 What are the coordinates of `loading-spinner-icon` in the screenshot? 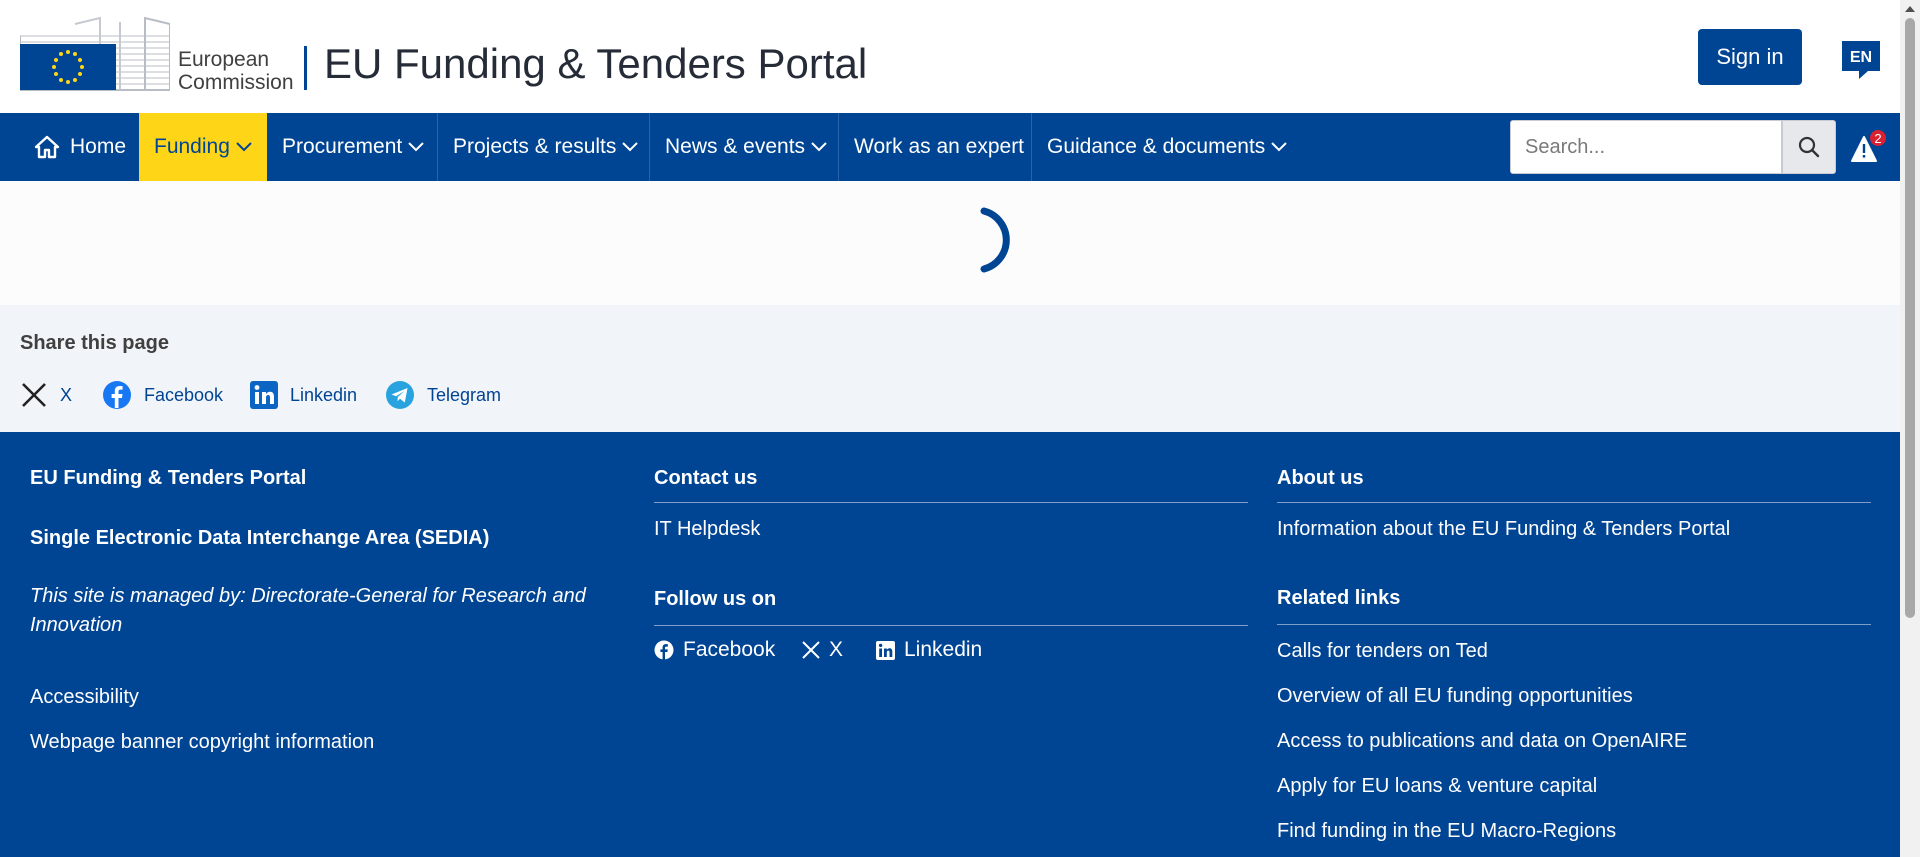 It's located at (995, 240).